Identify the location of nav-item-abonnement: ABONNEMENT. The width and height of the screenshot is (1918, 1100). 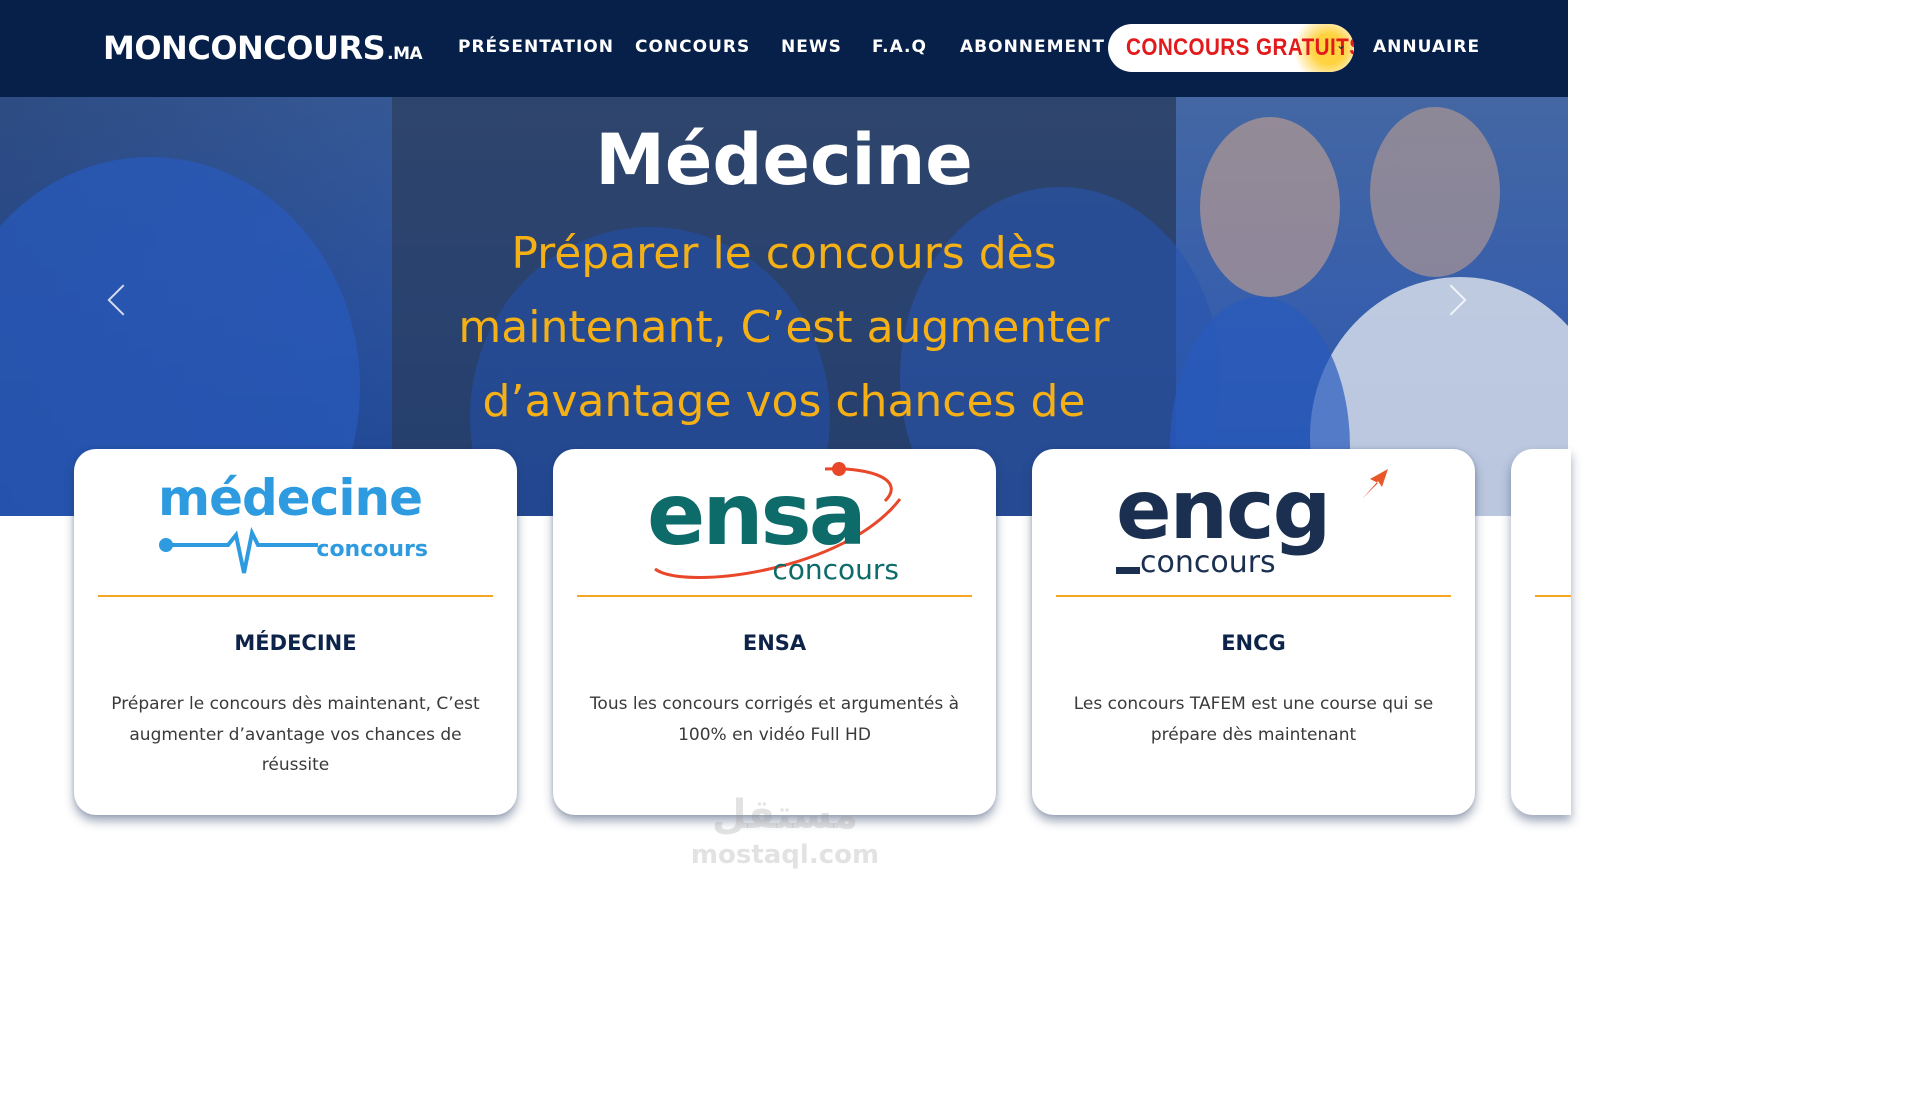
(1032, 47).